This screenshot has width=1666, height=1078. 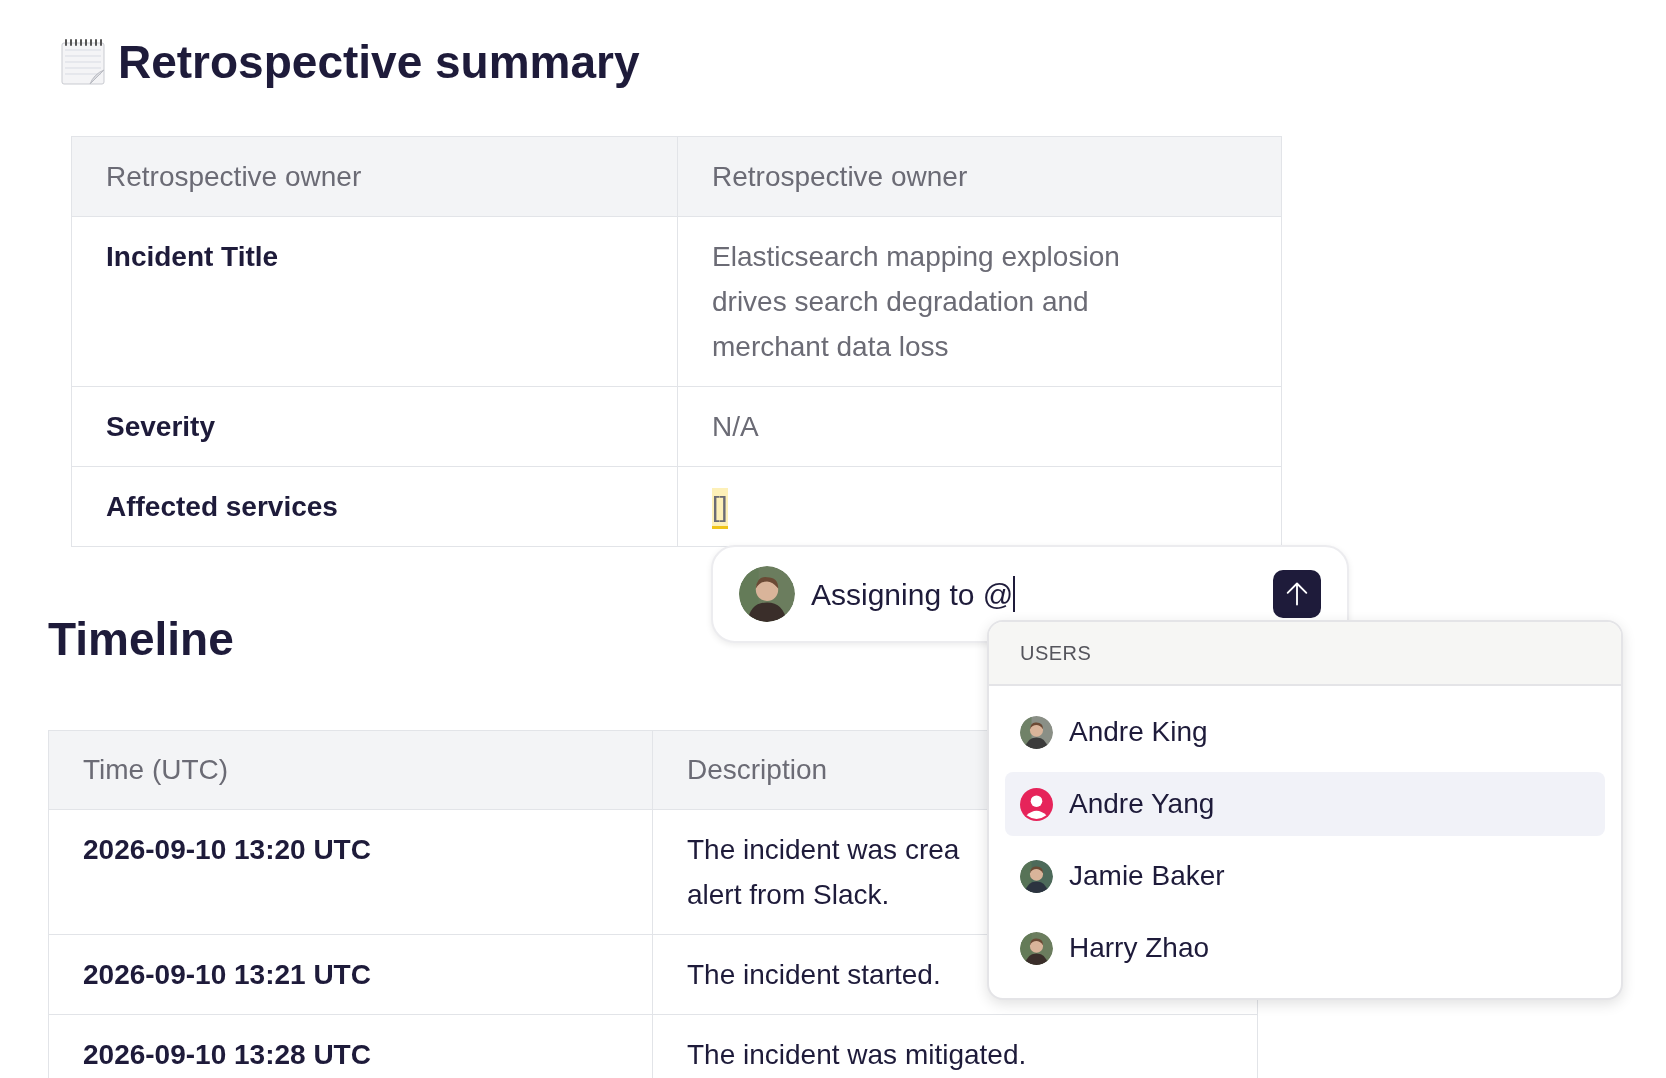 I want to click on user-name: Andre King, so click(x=1138, y=732).